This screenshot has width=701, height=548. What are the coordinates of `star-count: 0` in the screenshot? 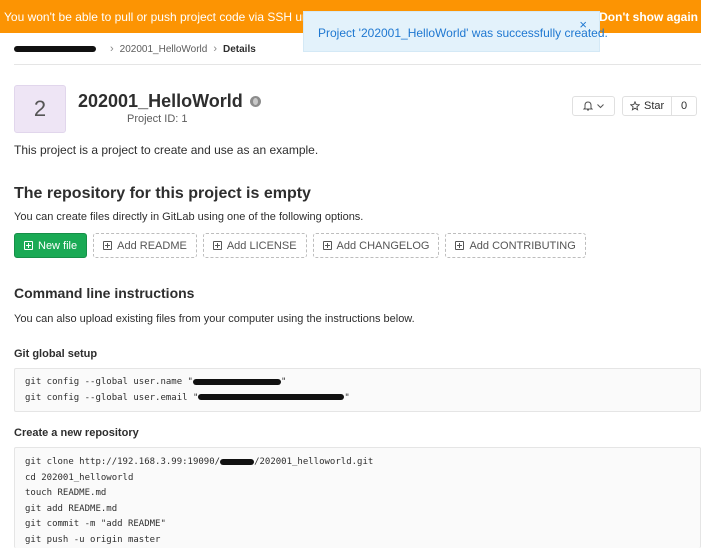 It's located at (684, 106).